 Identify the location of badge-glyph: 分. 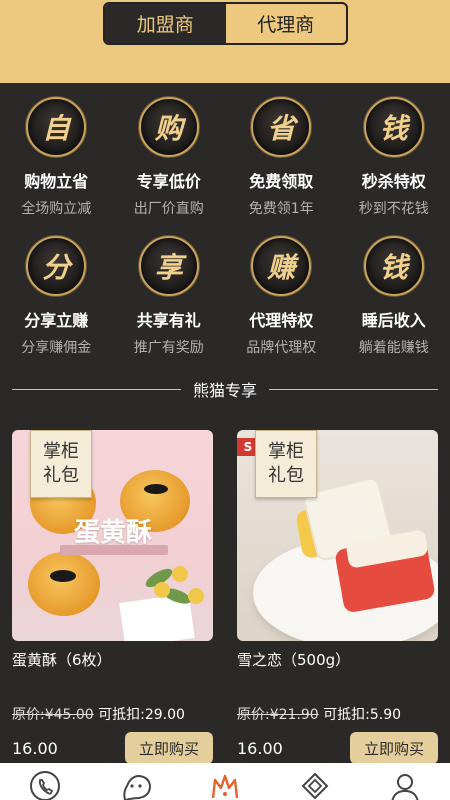
(56, 267).